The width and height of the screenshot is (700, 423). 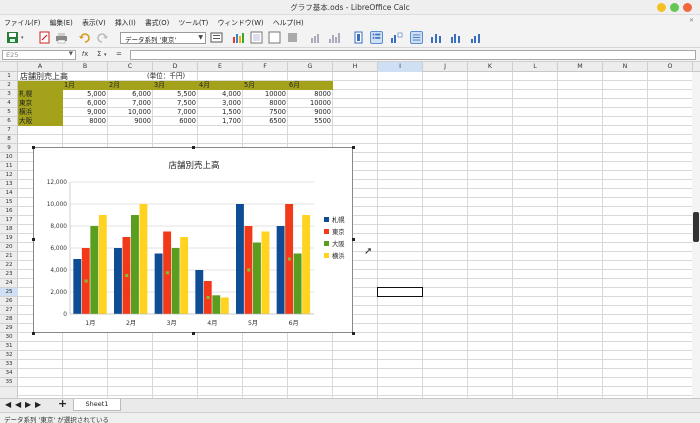 I want to click on vertical-scrollbar, so click(x=696, y=235).